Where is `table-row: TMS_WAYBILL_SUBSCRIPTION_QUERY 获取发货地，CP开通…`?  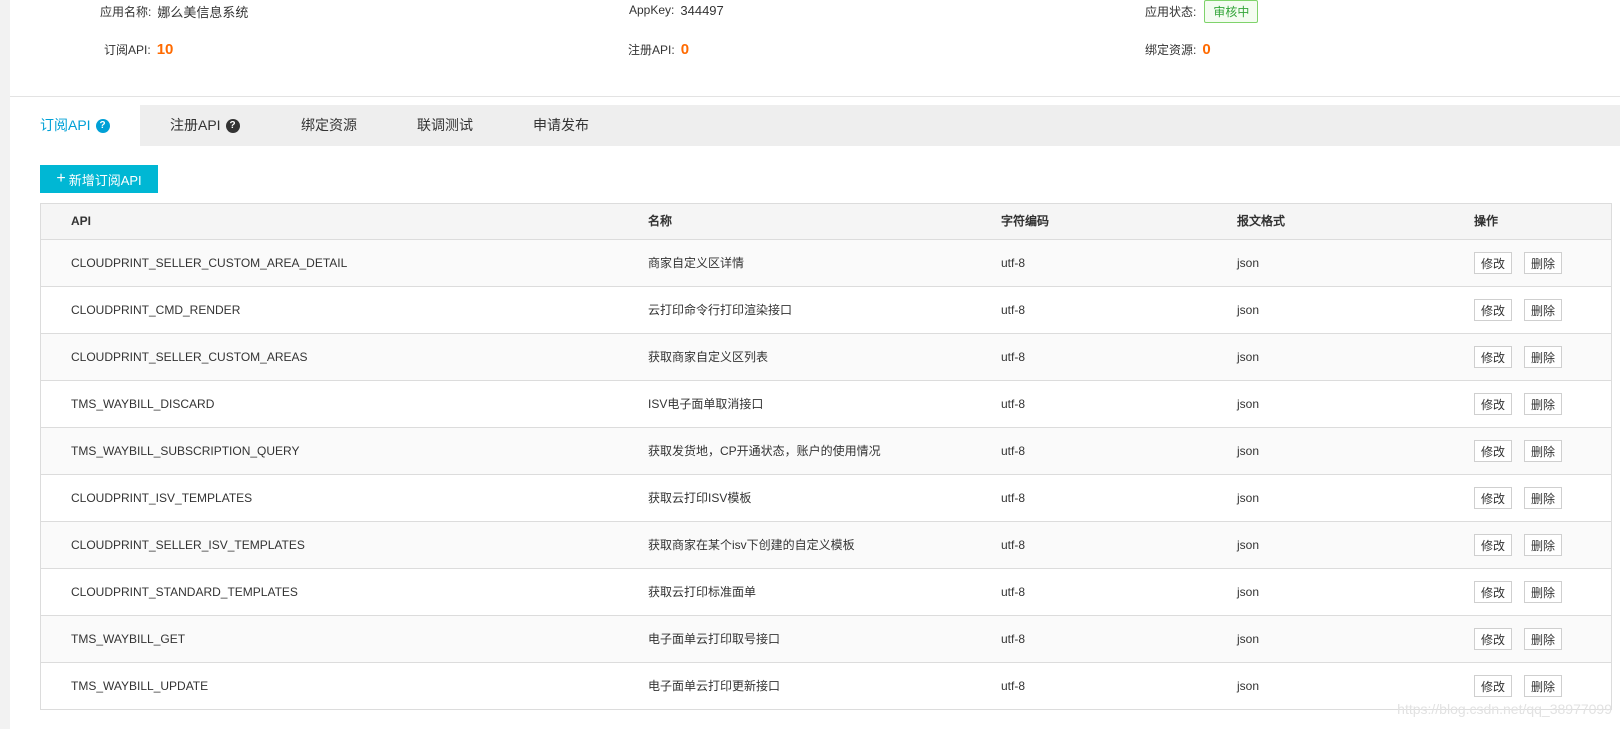
table-row: TMS_WAYBILL_SUBSCRIPTION_QUERY 获取发货地，CP开通… is located at coordinates (826, 451).